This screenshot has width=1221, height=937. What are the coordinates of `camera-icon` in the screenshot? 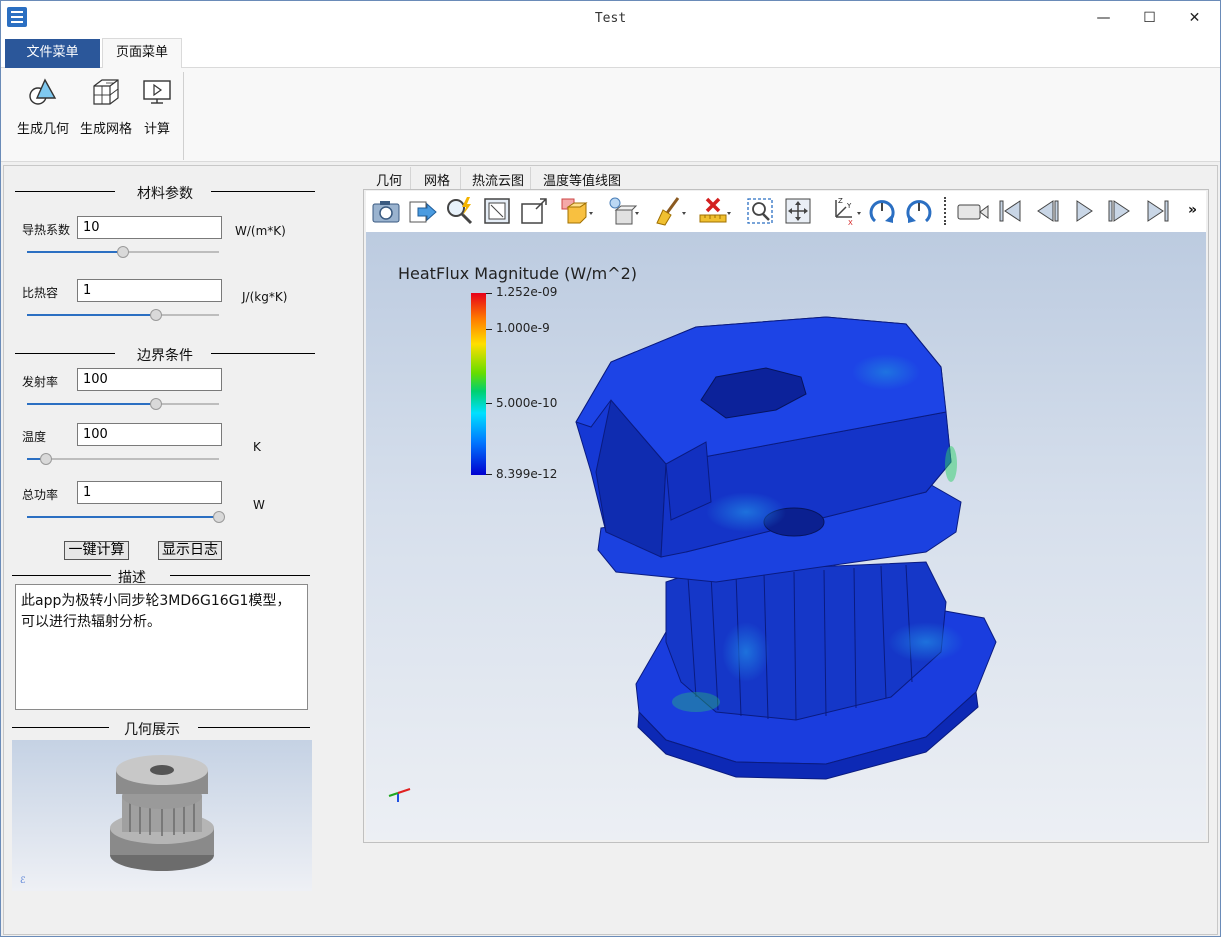 It's located at (386, 211).